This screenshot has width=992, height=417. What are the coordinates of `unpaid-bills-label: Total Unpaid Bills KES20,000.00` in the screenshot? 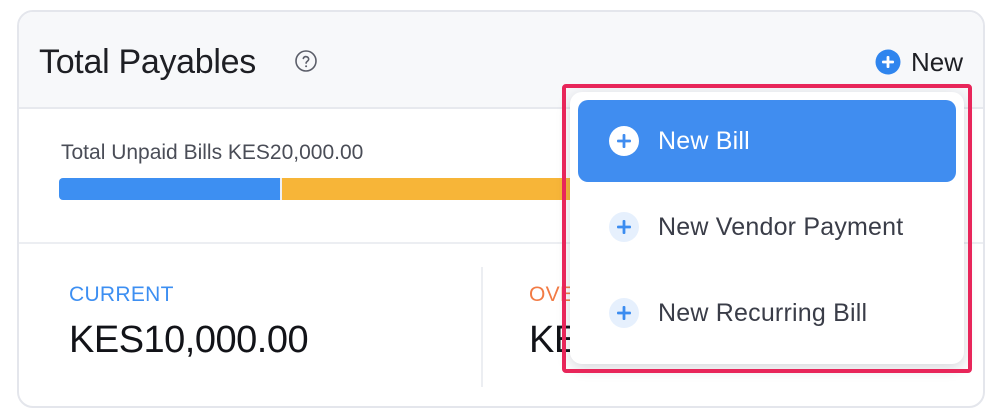 It's located at (212, 152).